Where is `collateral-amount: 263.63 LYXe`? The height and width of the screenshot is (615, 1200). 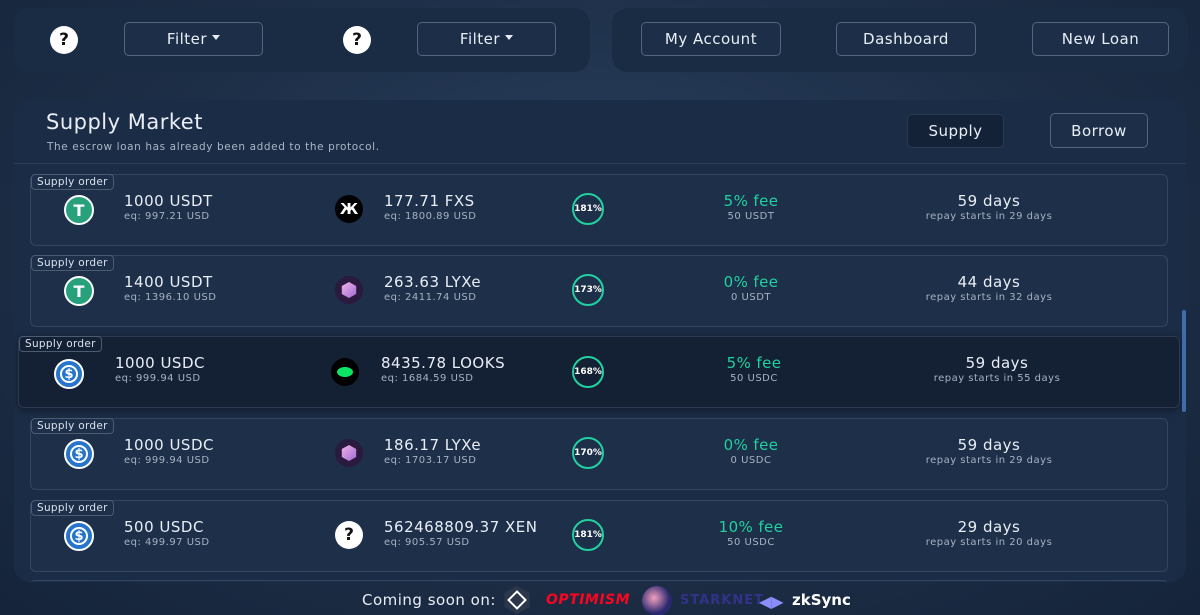 collateral-amount: 263.63 LYXe is located at coordinates (433, 282).